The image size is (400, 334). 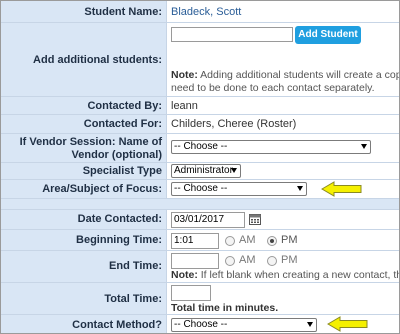 I want to click on contact-method-select: -- Choose --, so click(x=244, y=325).